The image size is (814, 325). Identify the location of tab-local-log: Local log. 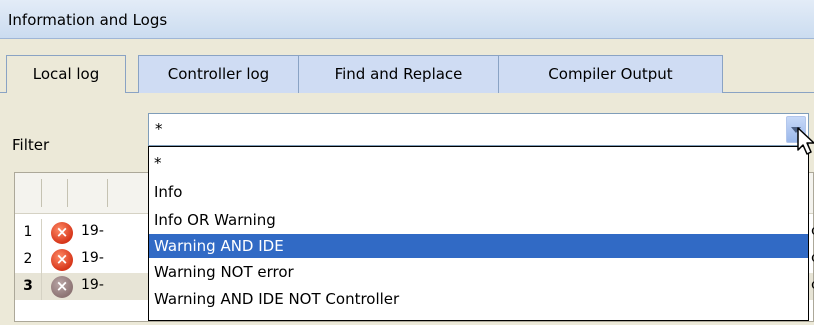
(66, 74).